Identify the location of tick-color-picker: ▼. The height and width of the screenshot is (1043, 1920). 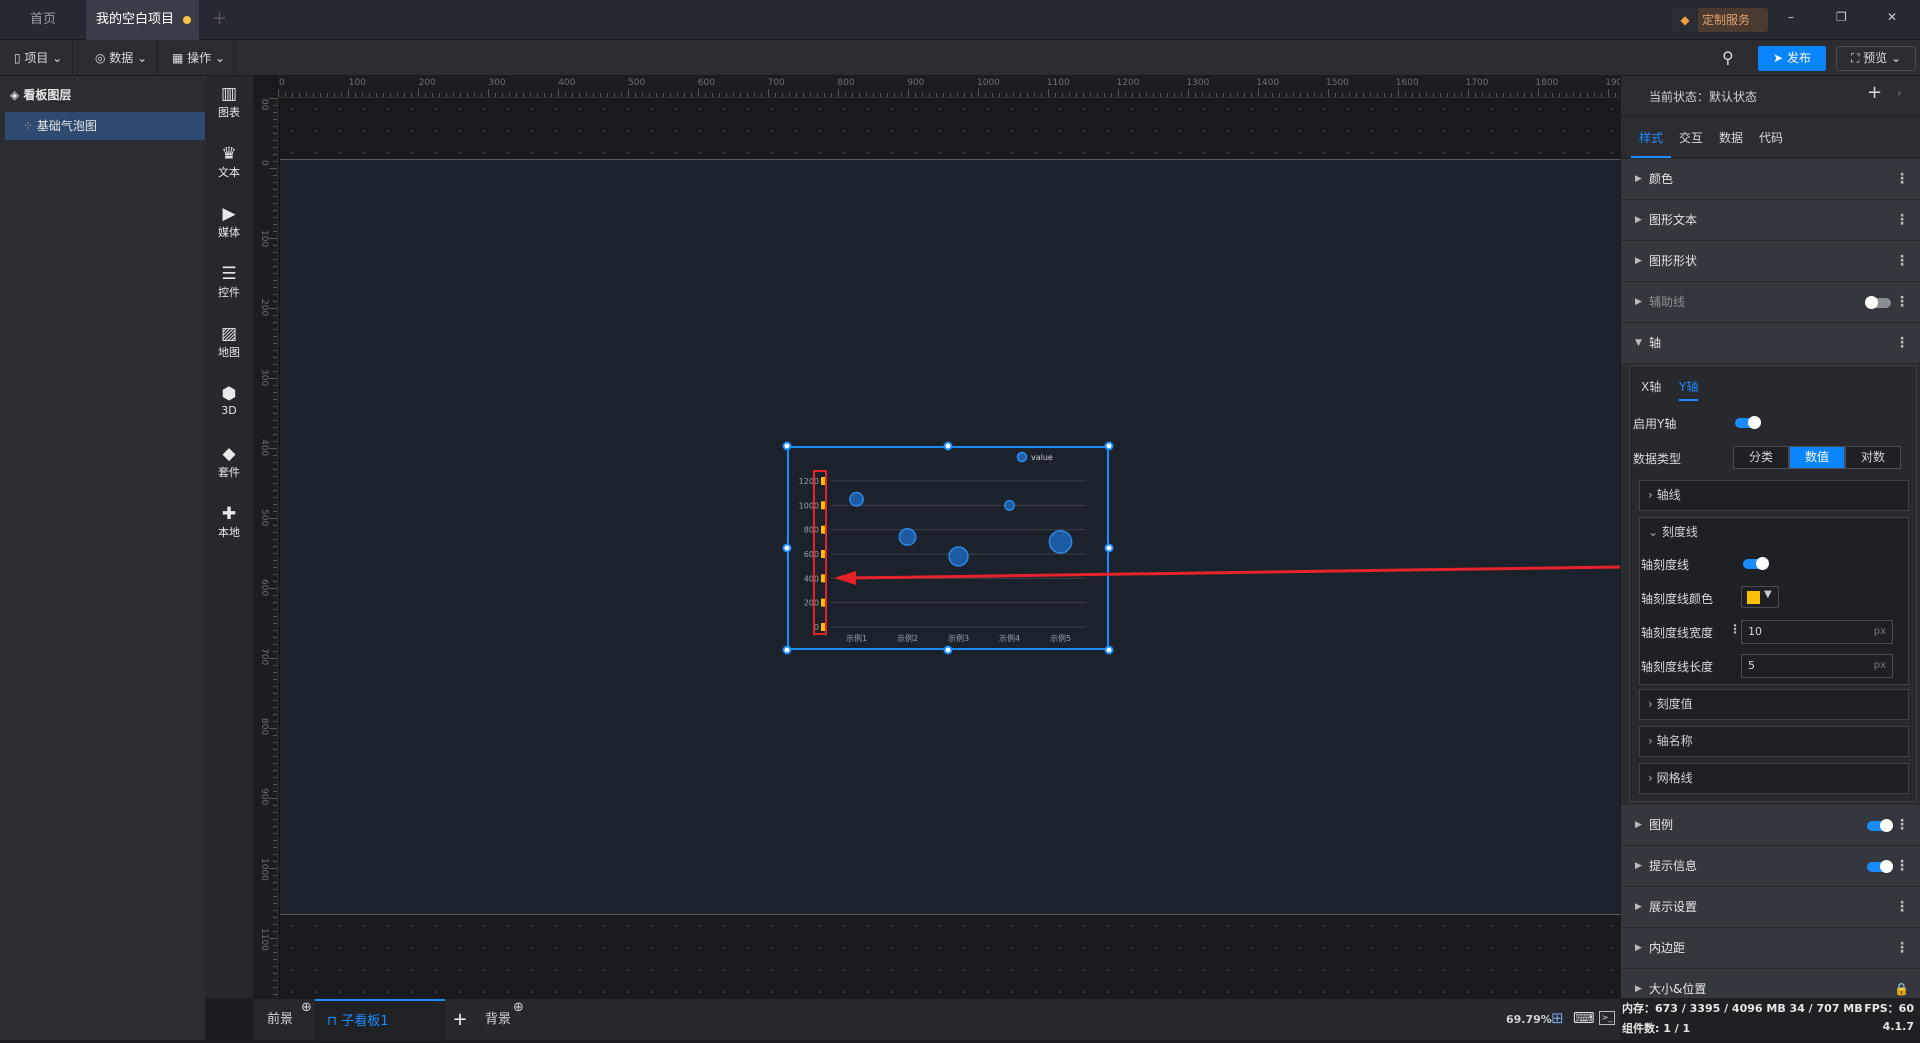
(1760, 597).